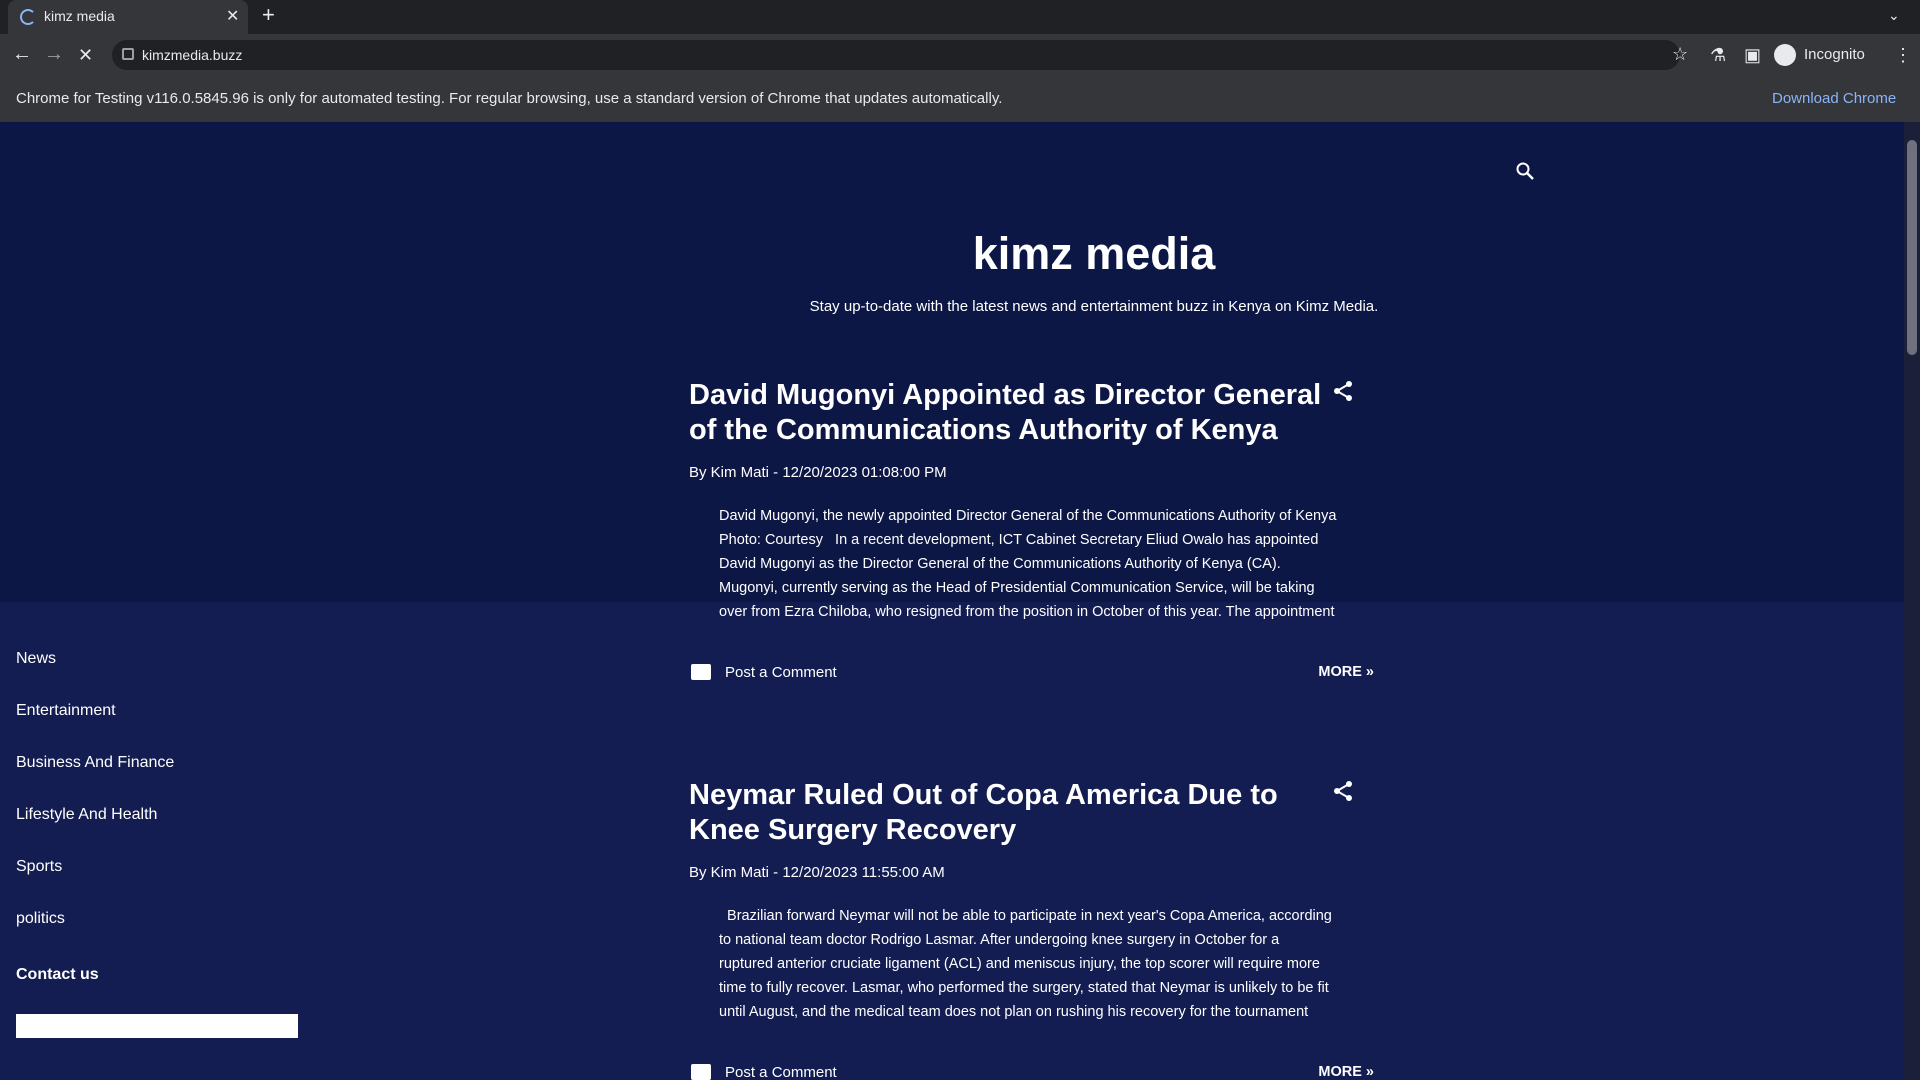 The height and width of the screenshot is (1080, 1920). What do you see at coordinates (1024, 430) in the screenshot?
I see `post-title-line-2: of the Communications Authority of Kenya` at bounding box center [1024, 430].